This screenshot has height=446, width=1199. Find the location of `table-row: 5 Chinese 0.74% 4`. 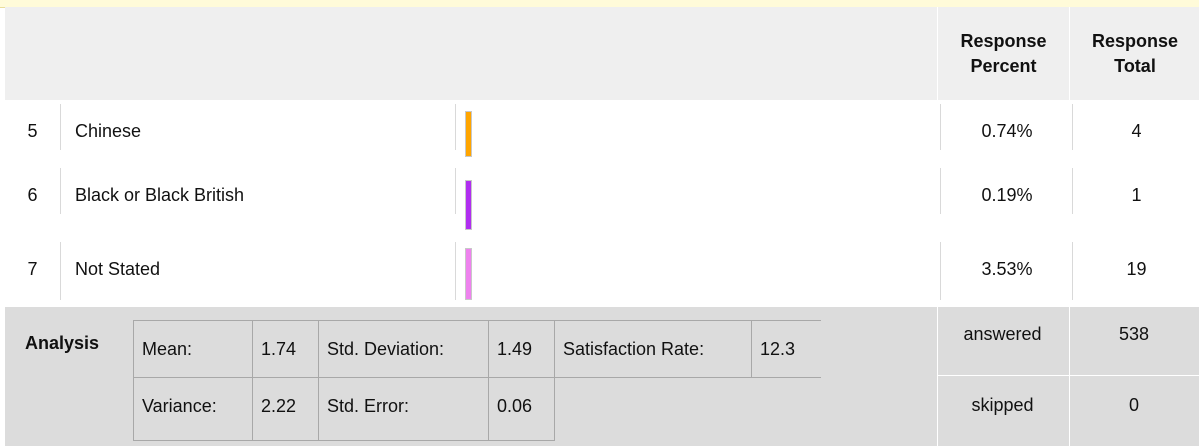

table-row: 5 Chinese 0.74% 4 is located at coordinates (602, 130).